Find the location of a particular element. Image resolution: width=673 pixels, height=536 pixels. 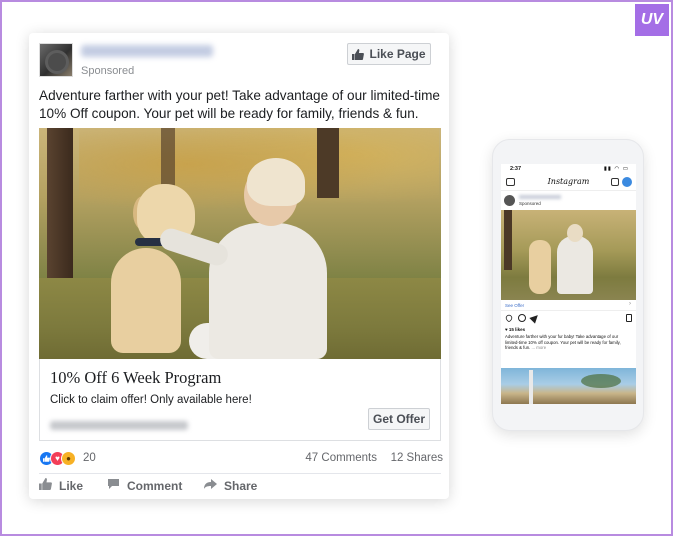

send-icon is located at coordinates (535, 318).